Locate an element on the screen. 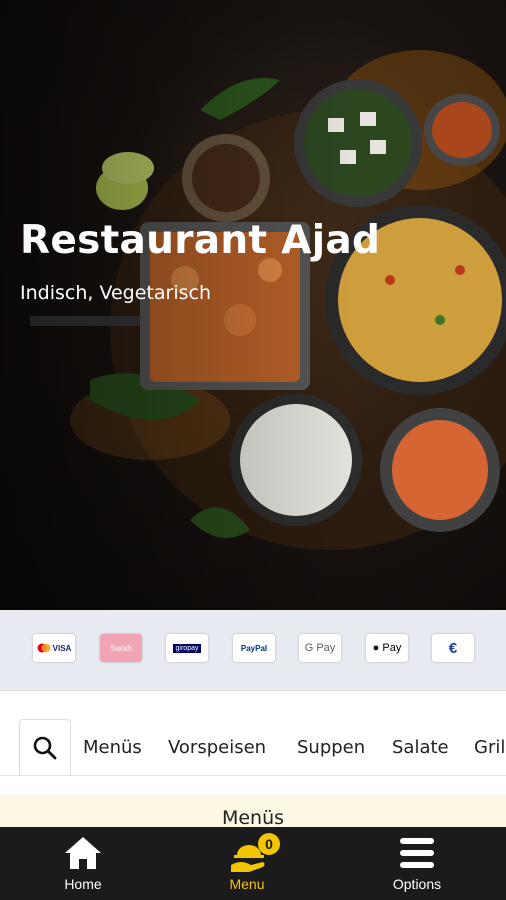 The width and height of the screenshot is (506, 900). category-tab-menus: Menüs is located at coordinates (112, 747).